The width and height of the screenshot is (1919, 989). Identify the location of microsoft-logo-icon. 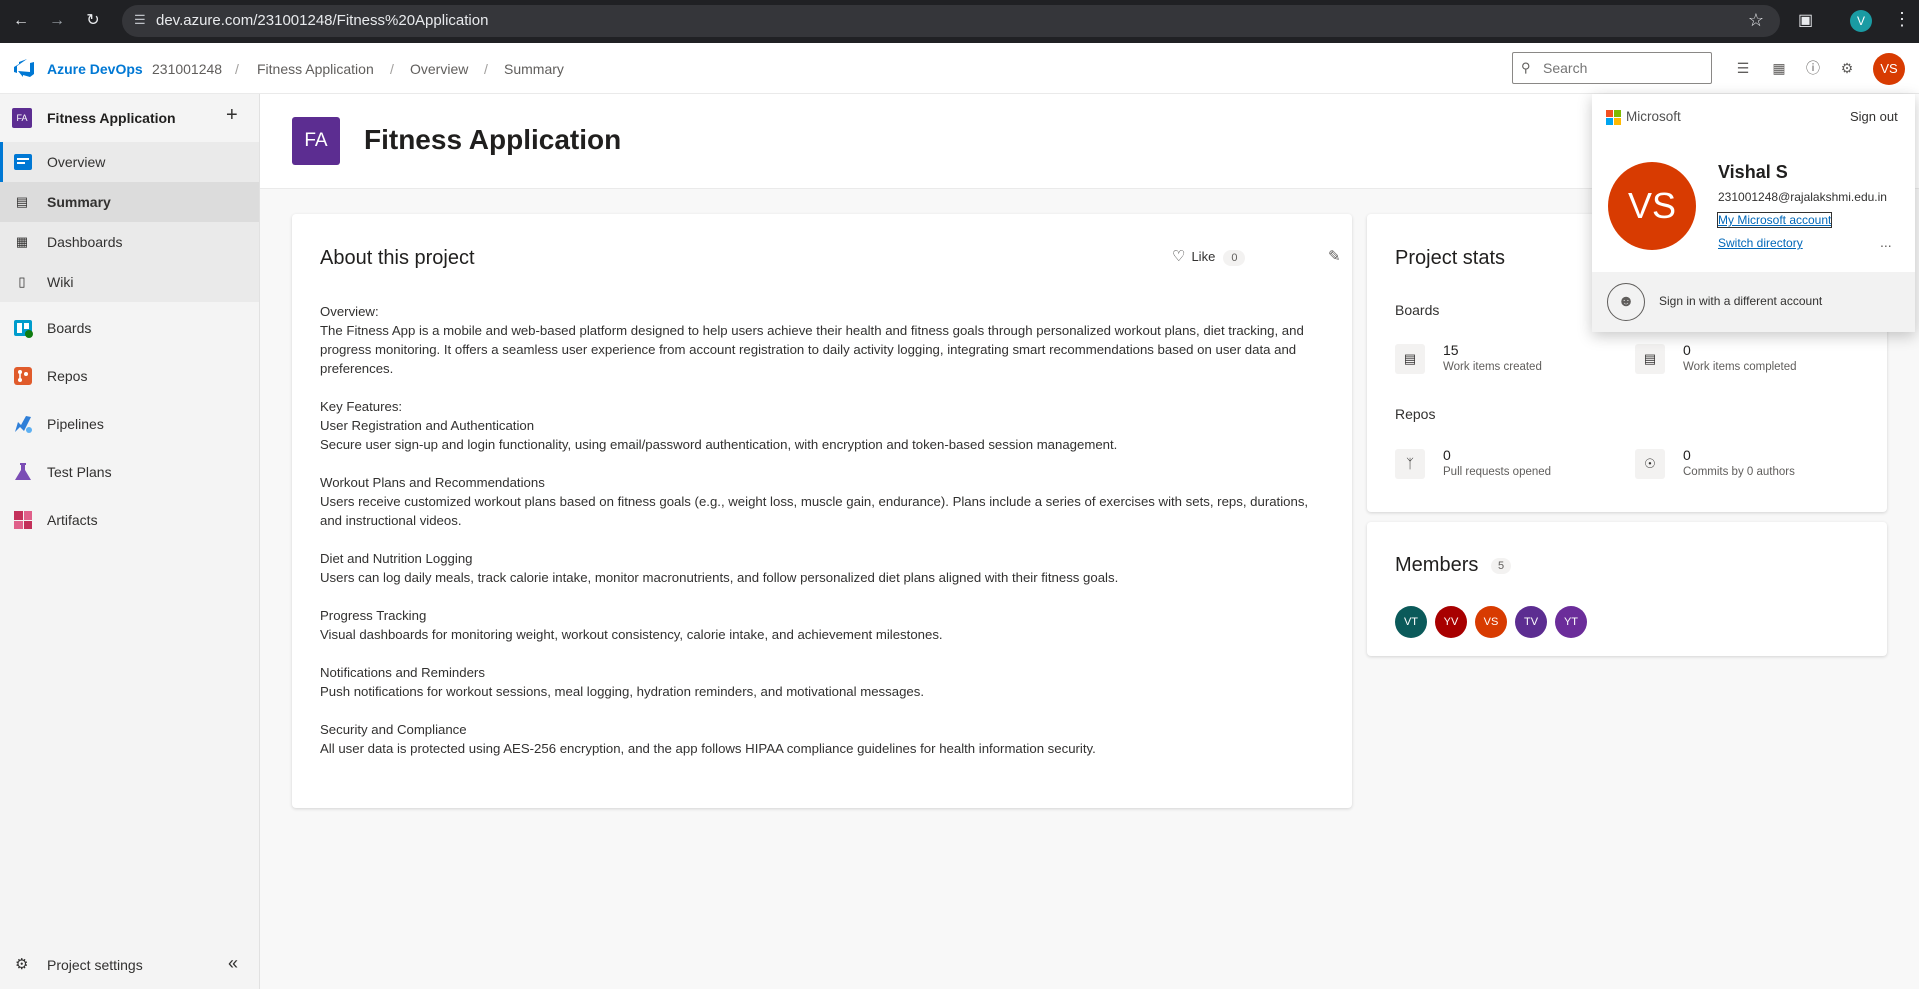
(1614, 118).